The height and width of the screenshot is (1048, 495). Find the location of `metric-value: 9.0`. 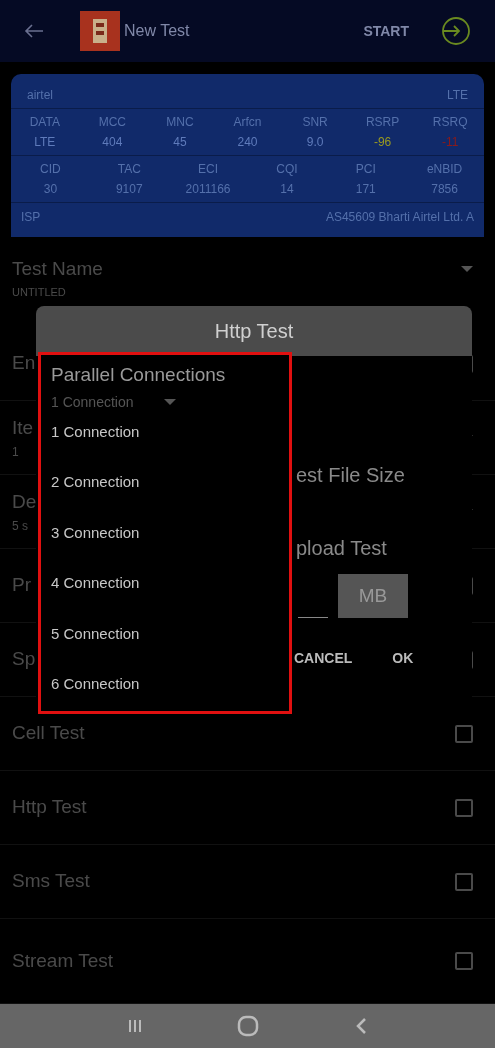

metric-value: 9.0 is located at coordinates (315, 142).